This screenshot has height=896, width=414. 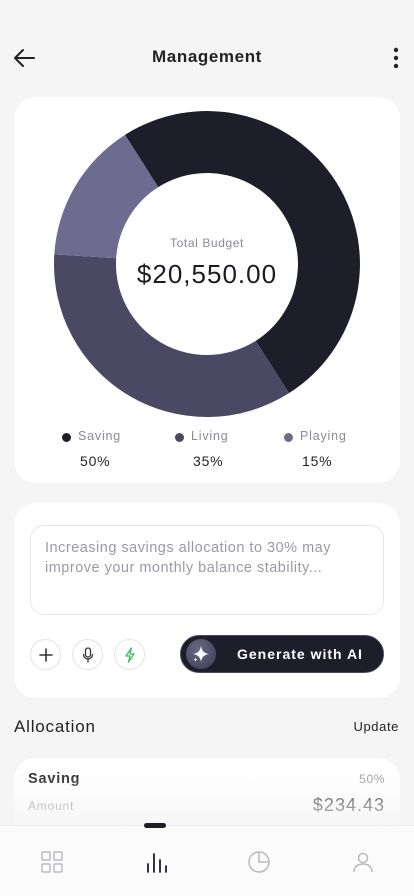 I want to click on legend-percent: 50%, so click(x=95, y=461).